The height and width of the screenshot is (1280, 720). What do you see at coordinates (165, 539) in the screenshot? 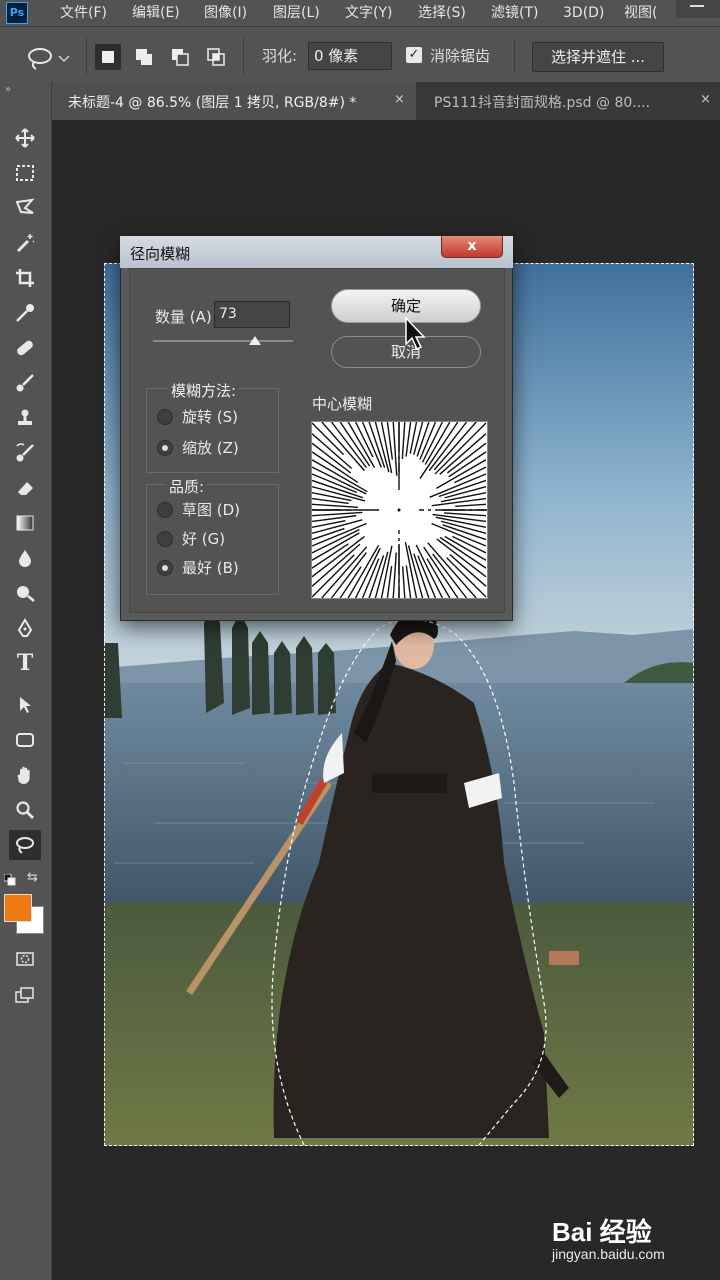
I see `radio-good` at bounding box center [165, 539].